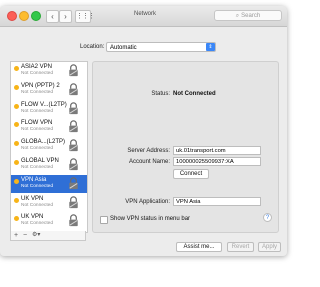 This screenshot has height=287, width=320. What do you see at coordinates (12, 16) in the screenshot?
I see `close-window-button` at bounding box center [12, 16].